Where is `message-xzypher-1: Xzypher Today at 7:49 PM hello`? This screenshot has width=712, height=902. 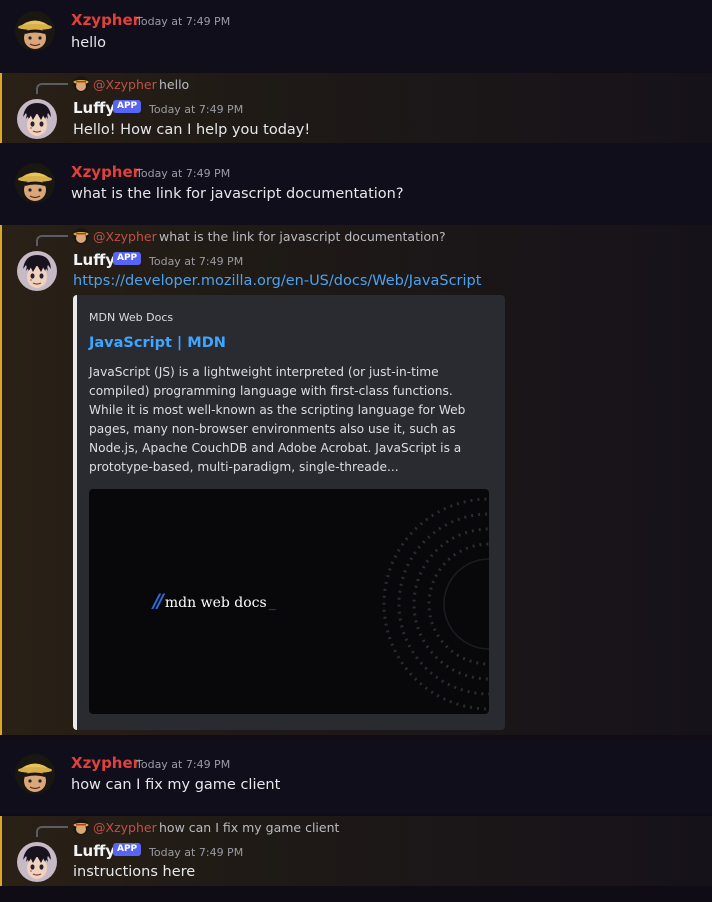 message-xzypher-1: Xzypher Today at 7:49 PM hello is located at coordinates (356, 33).